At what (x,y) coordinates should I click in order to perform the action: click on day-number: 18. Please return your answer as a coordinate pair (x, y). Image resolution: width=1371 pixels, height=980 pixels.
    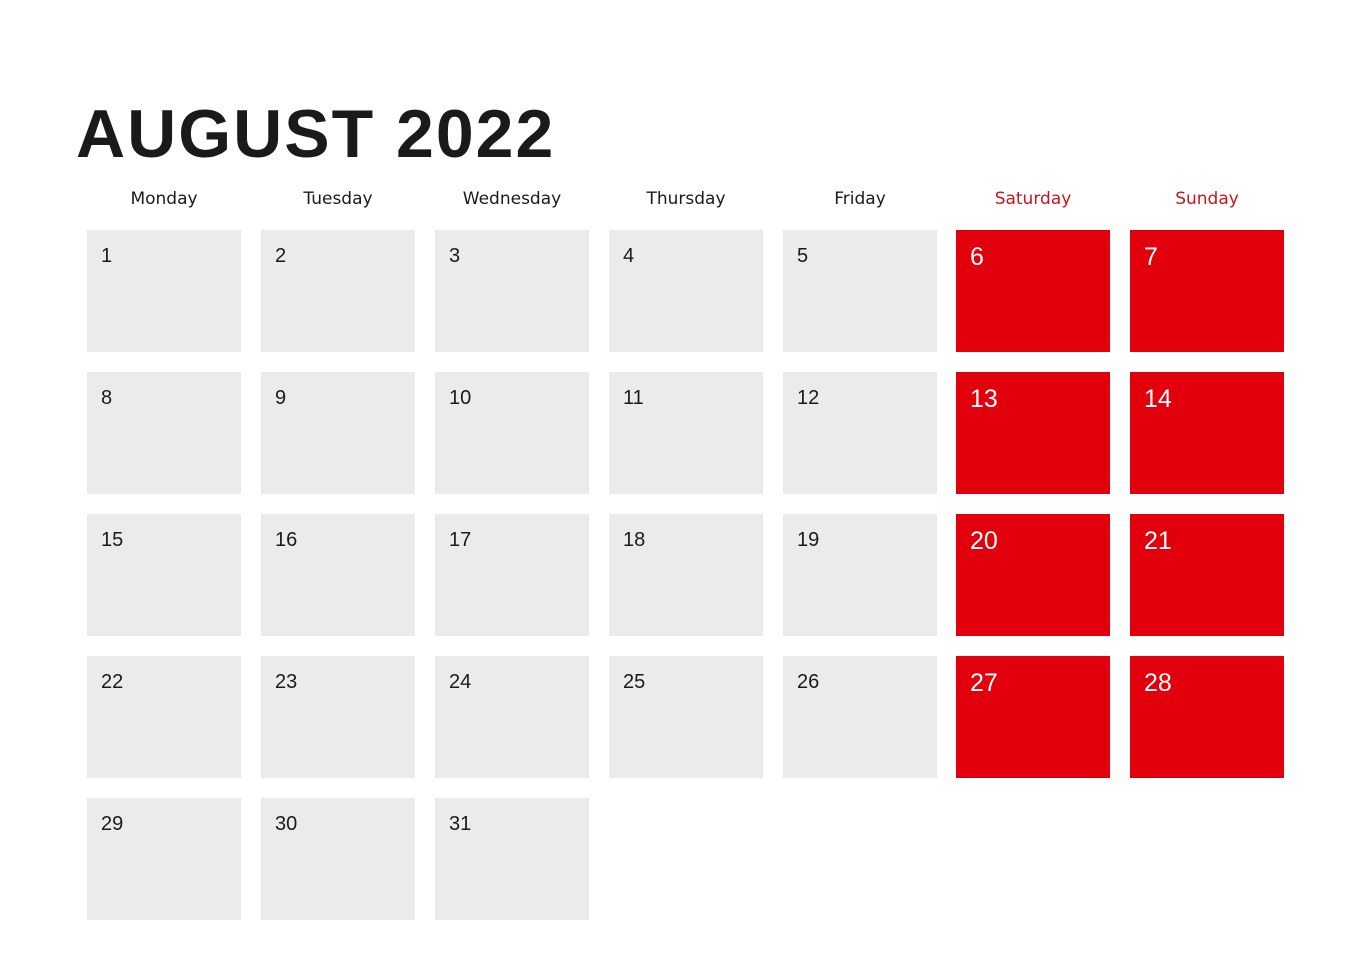
    Looking at the image, I should click on (634, 540).